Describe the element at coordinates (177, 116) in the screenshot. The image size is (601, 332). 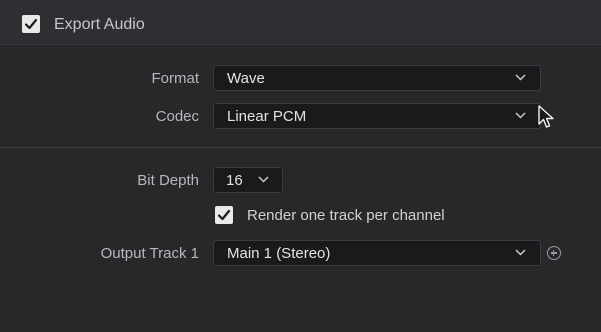
I see `codec-label: Codec` at that location.